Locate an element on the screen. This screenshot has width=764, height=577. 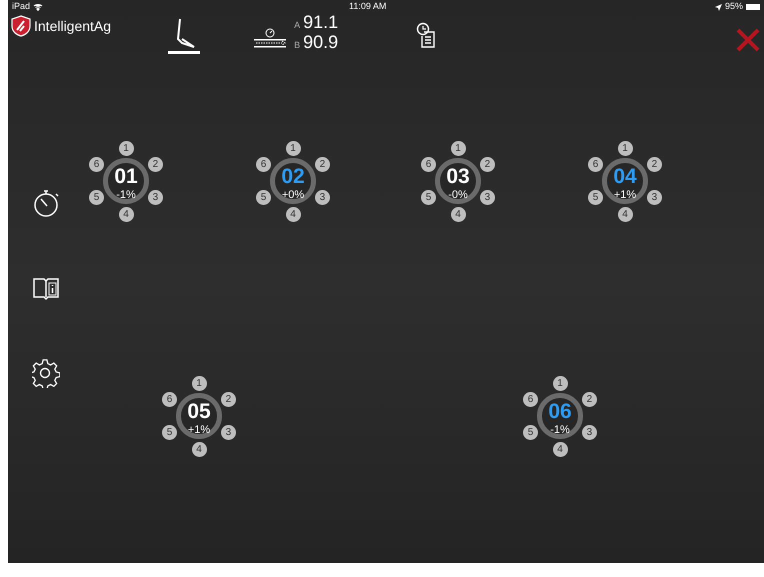
settings-icon is located at coordinates (46, 373).